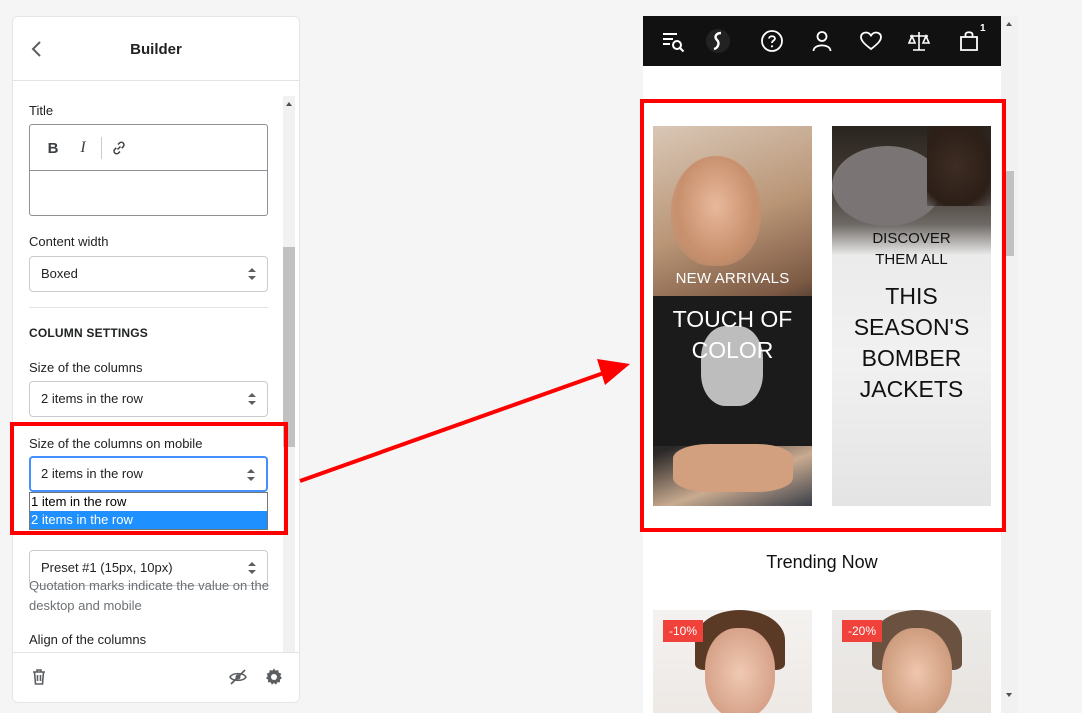 The height and width of the screenshot is (713, 1082). Describe the element at coordinates (673, 41) in the screenshot. I see `menu-search-icon` at that location.